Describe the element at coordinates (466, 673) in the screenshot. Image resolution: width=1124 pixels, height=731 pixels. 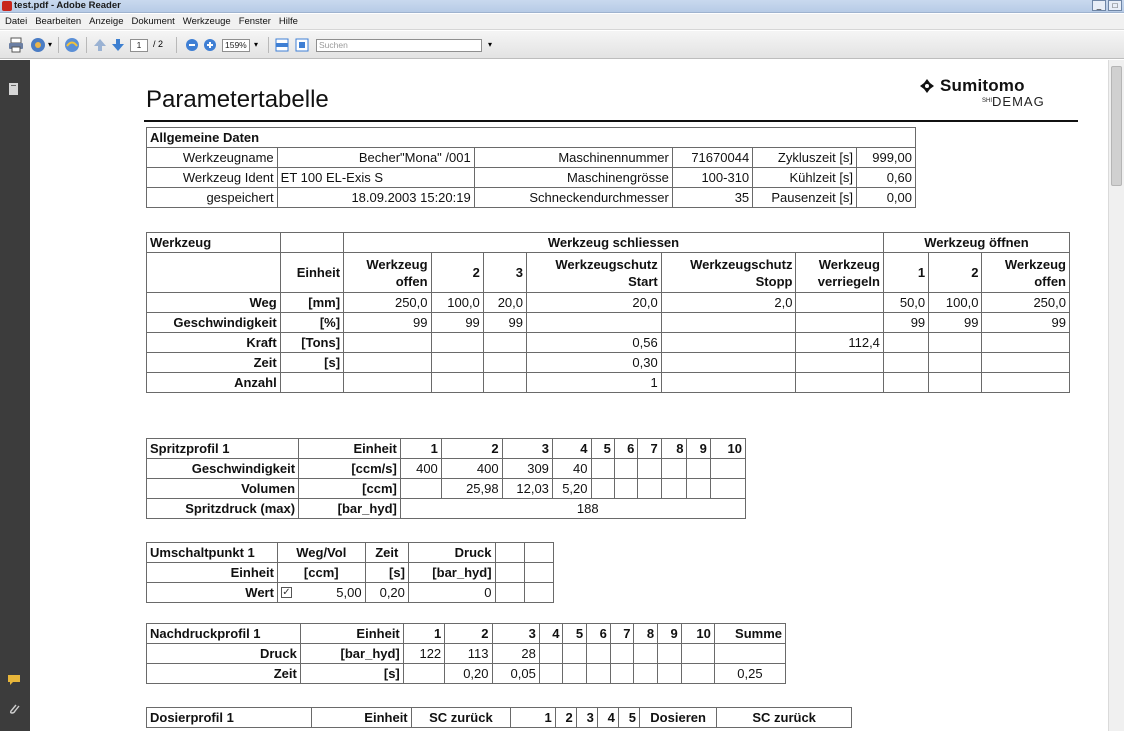
I see `table-row: Zeit [s] 0,20 0,05 0,25` at that location.